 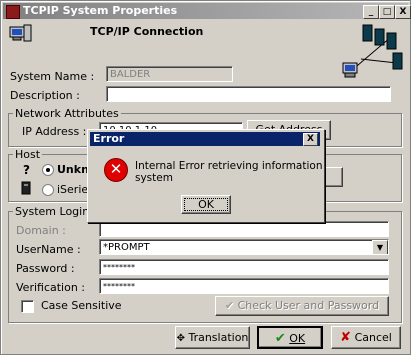 I want to click on password-input: ********, so click(x=244, y=267).